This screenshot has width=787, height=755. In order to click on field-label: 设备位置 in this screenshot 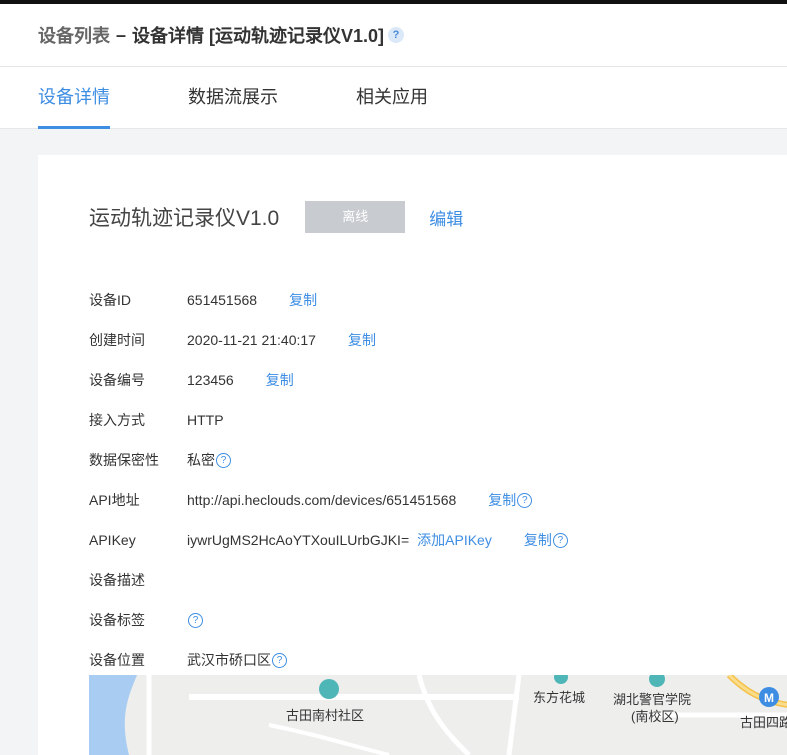, I will do `click(117, 660)`.